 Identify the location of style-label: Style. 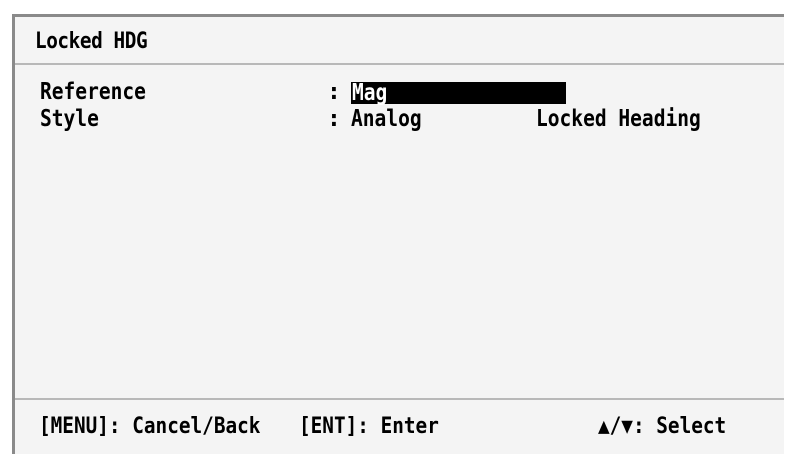
(69, 119).